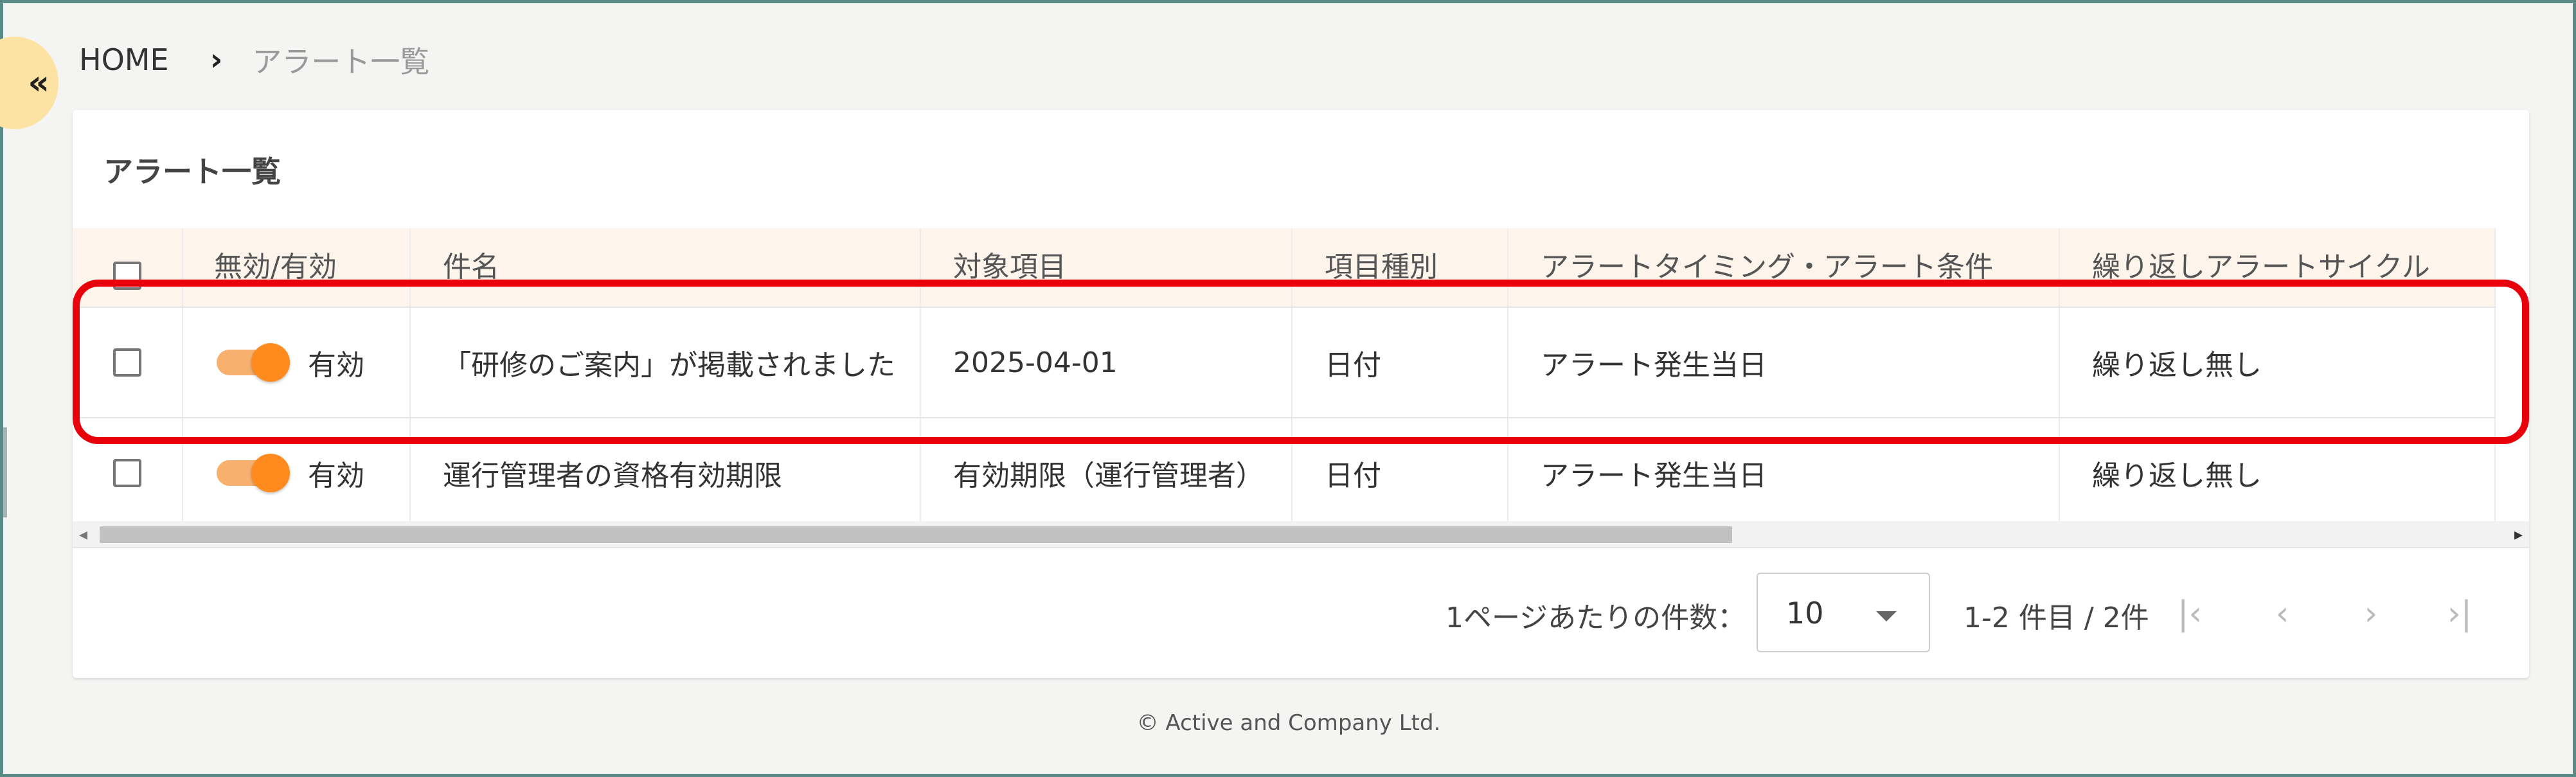 The image size is (2576, 777). What do you see at coordinates (666, 473) in the screenshot?
I see `subject-cell: 運行管理者の資格有効期限` at bounding box center [666, 473].